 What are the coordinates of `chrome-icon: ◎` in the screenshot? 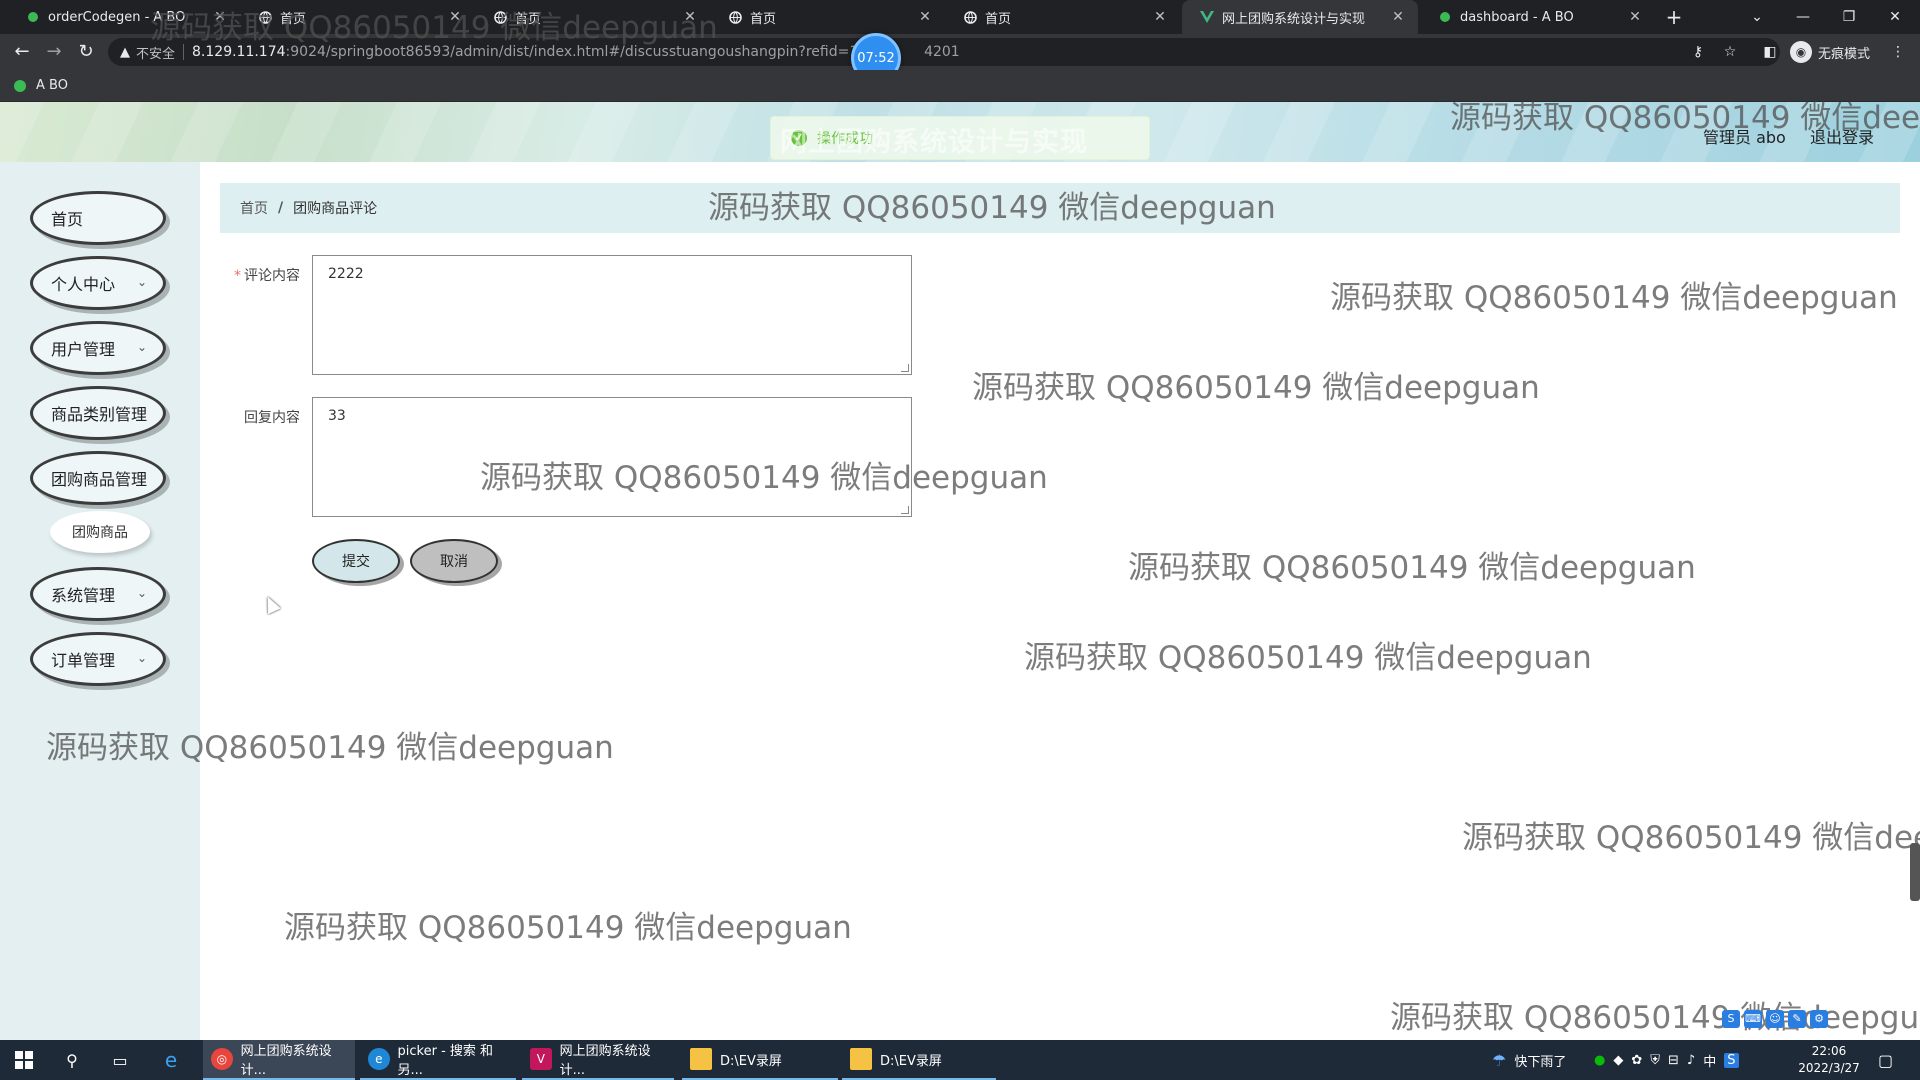 It's located at (222, 1059).